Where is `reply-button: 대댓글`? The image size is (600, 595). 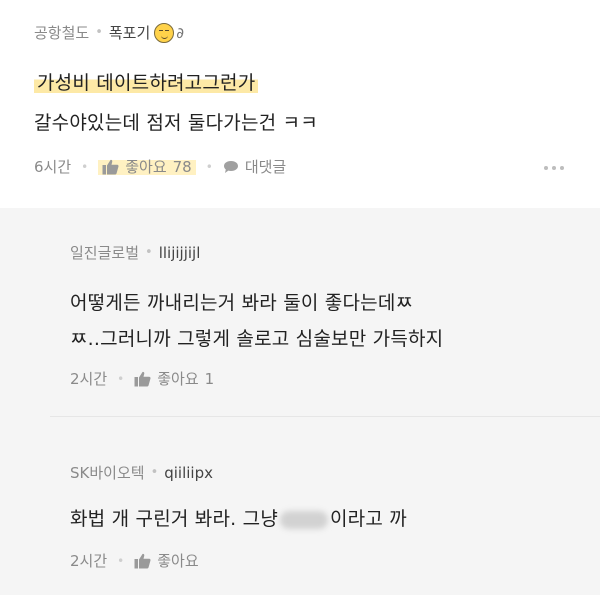 reply-button: 대댓글 is located at coordinates (254, 166).